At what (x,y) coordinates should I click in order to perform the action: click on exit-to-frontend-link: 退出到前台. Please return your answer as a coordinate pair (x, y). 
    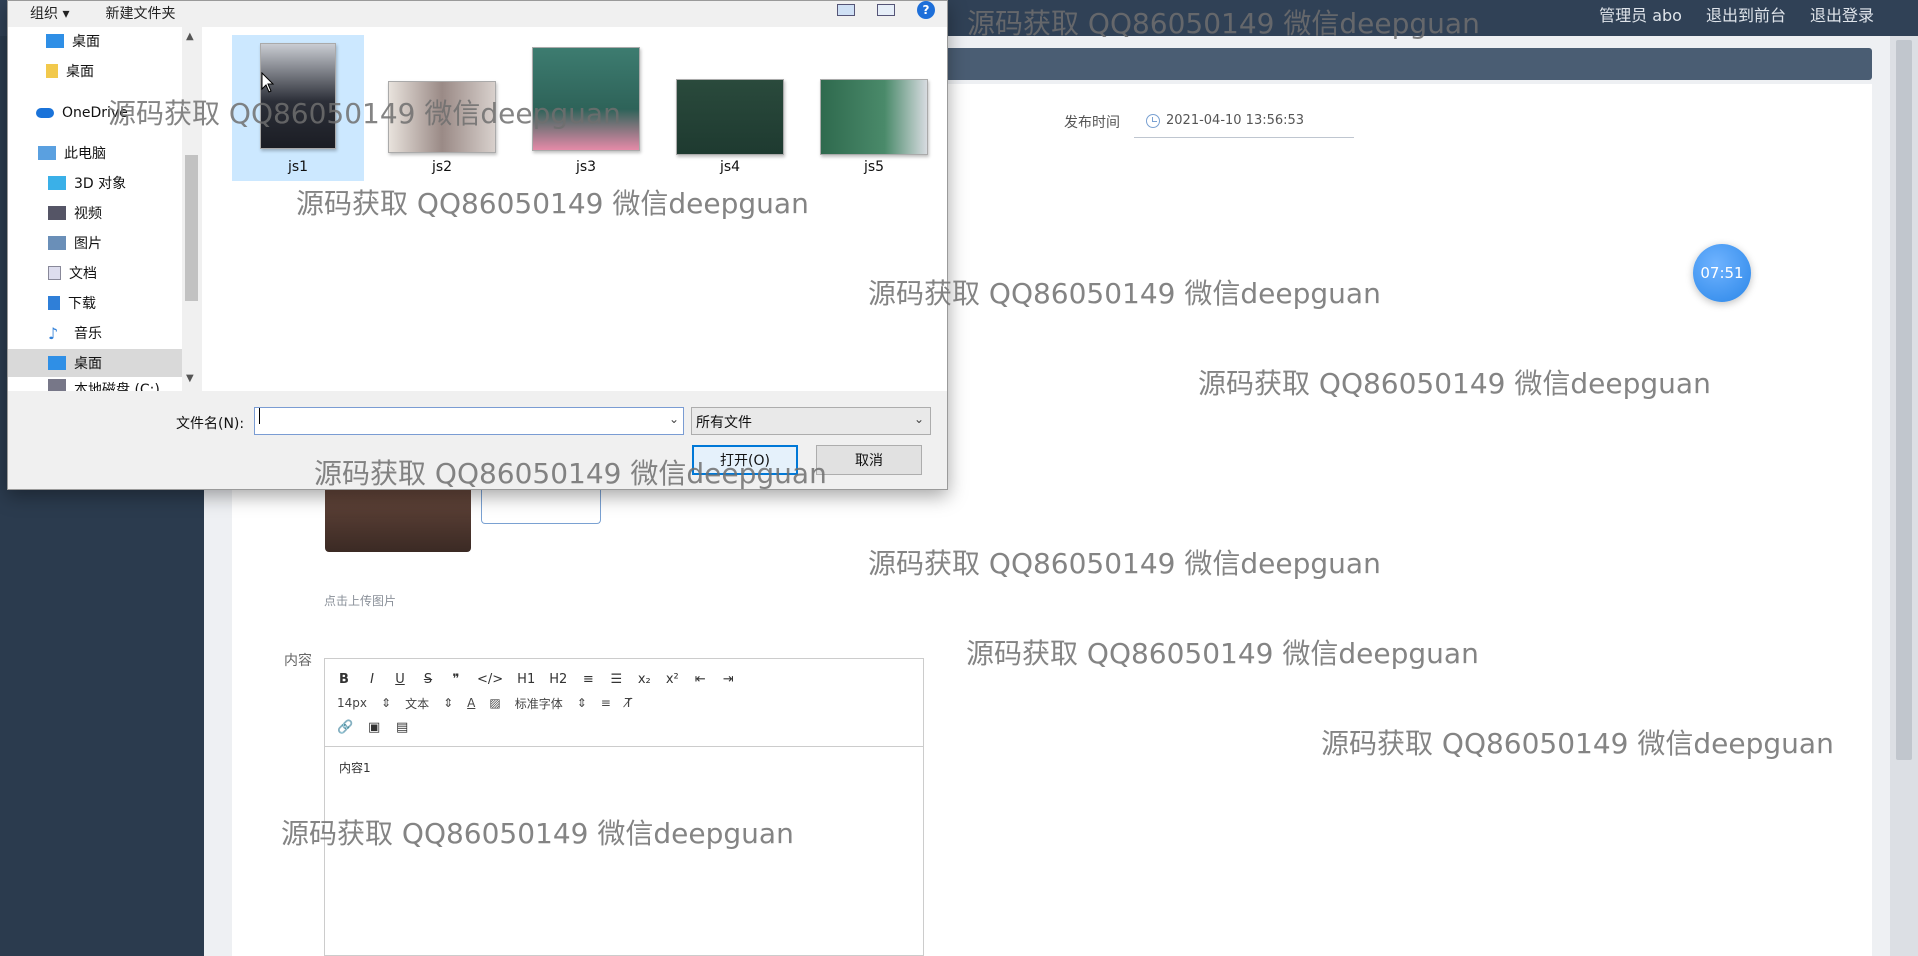
    Looking at the image, I should click on (1746, 14).